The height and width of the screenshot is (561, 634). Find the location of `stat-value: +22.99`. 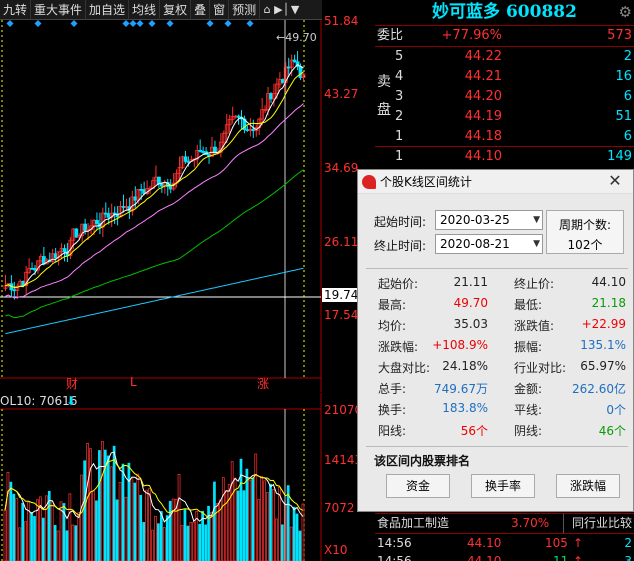

stat-value: +22.99 is located at coordinates (603, 324).